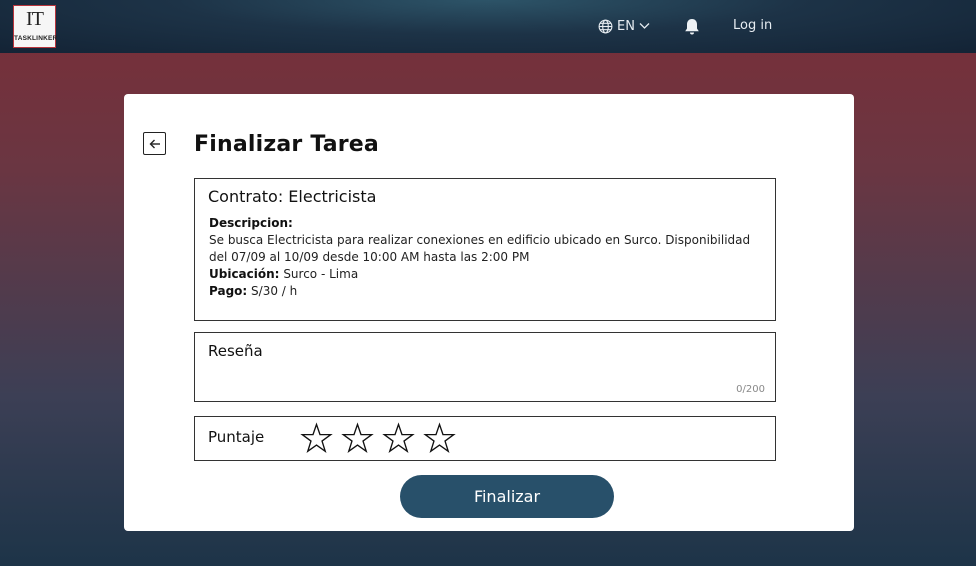  Describe the element at coordinates (235, 351) in the screenshot. I see `review-label: Reseña` at that location.